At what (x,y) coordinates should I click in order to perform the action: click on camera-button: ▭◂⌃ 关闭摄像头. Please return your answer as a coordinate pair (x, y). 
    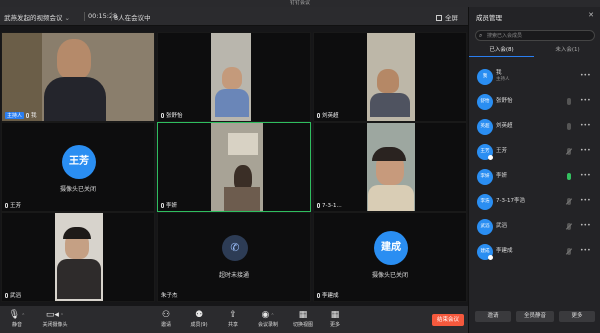
    Looking at the image, I should click on (55, 318).